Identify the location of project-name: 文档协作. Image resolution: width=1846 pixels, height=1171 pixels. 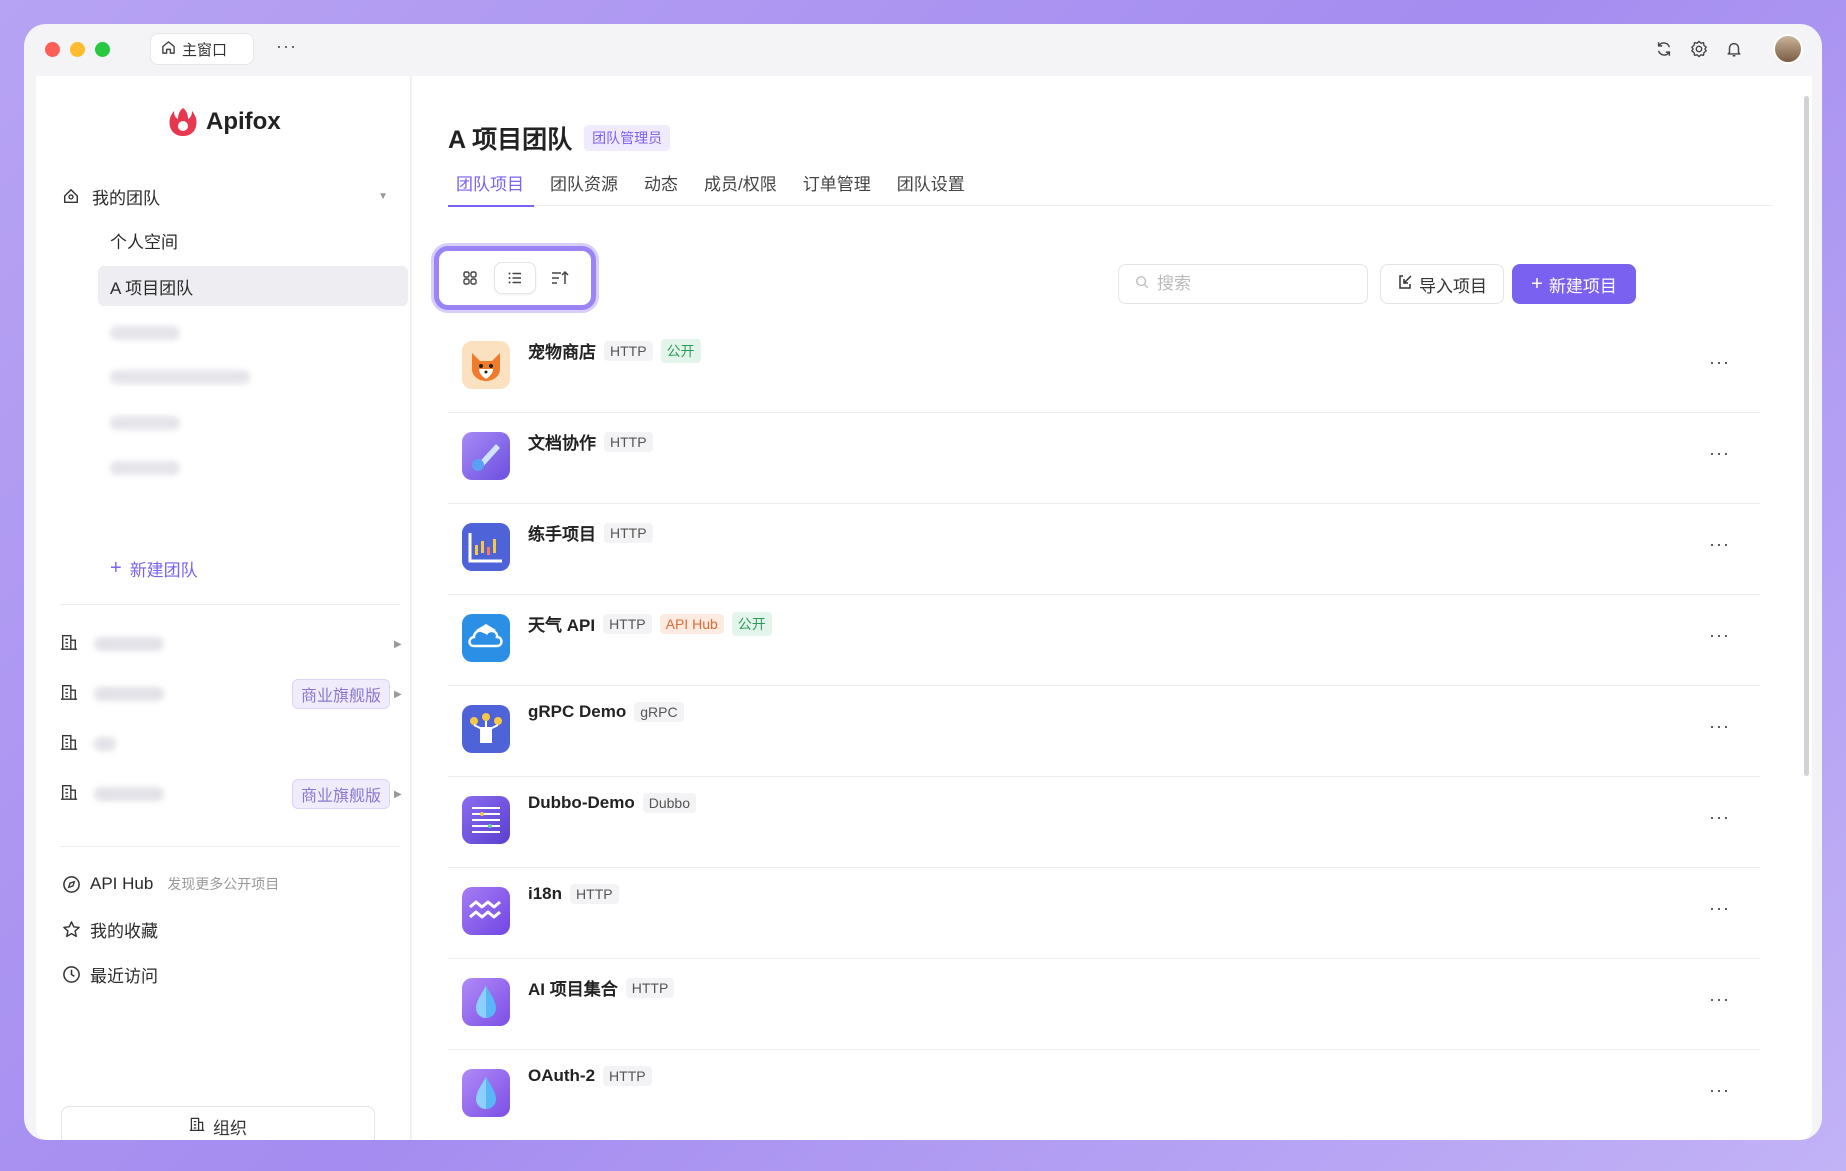
(562, 443).